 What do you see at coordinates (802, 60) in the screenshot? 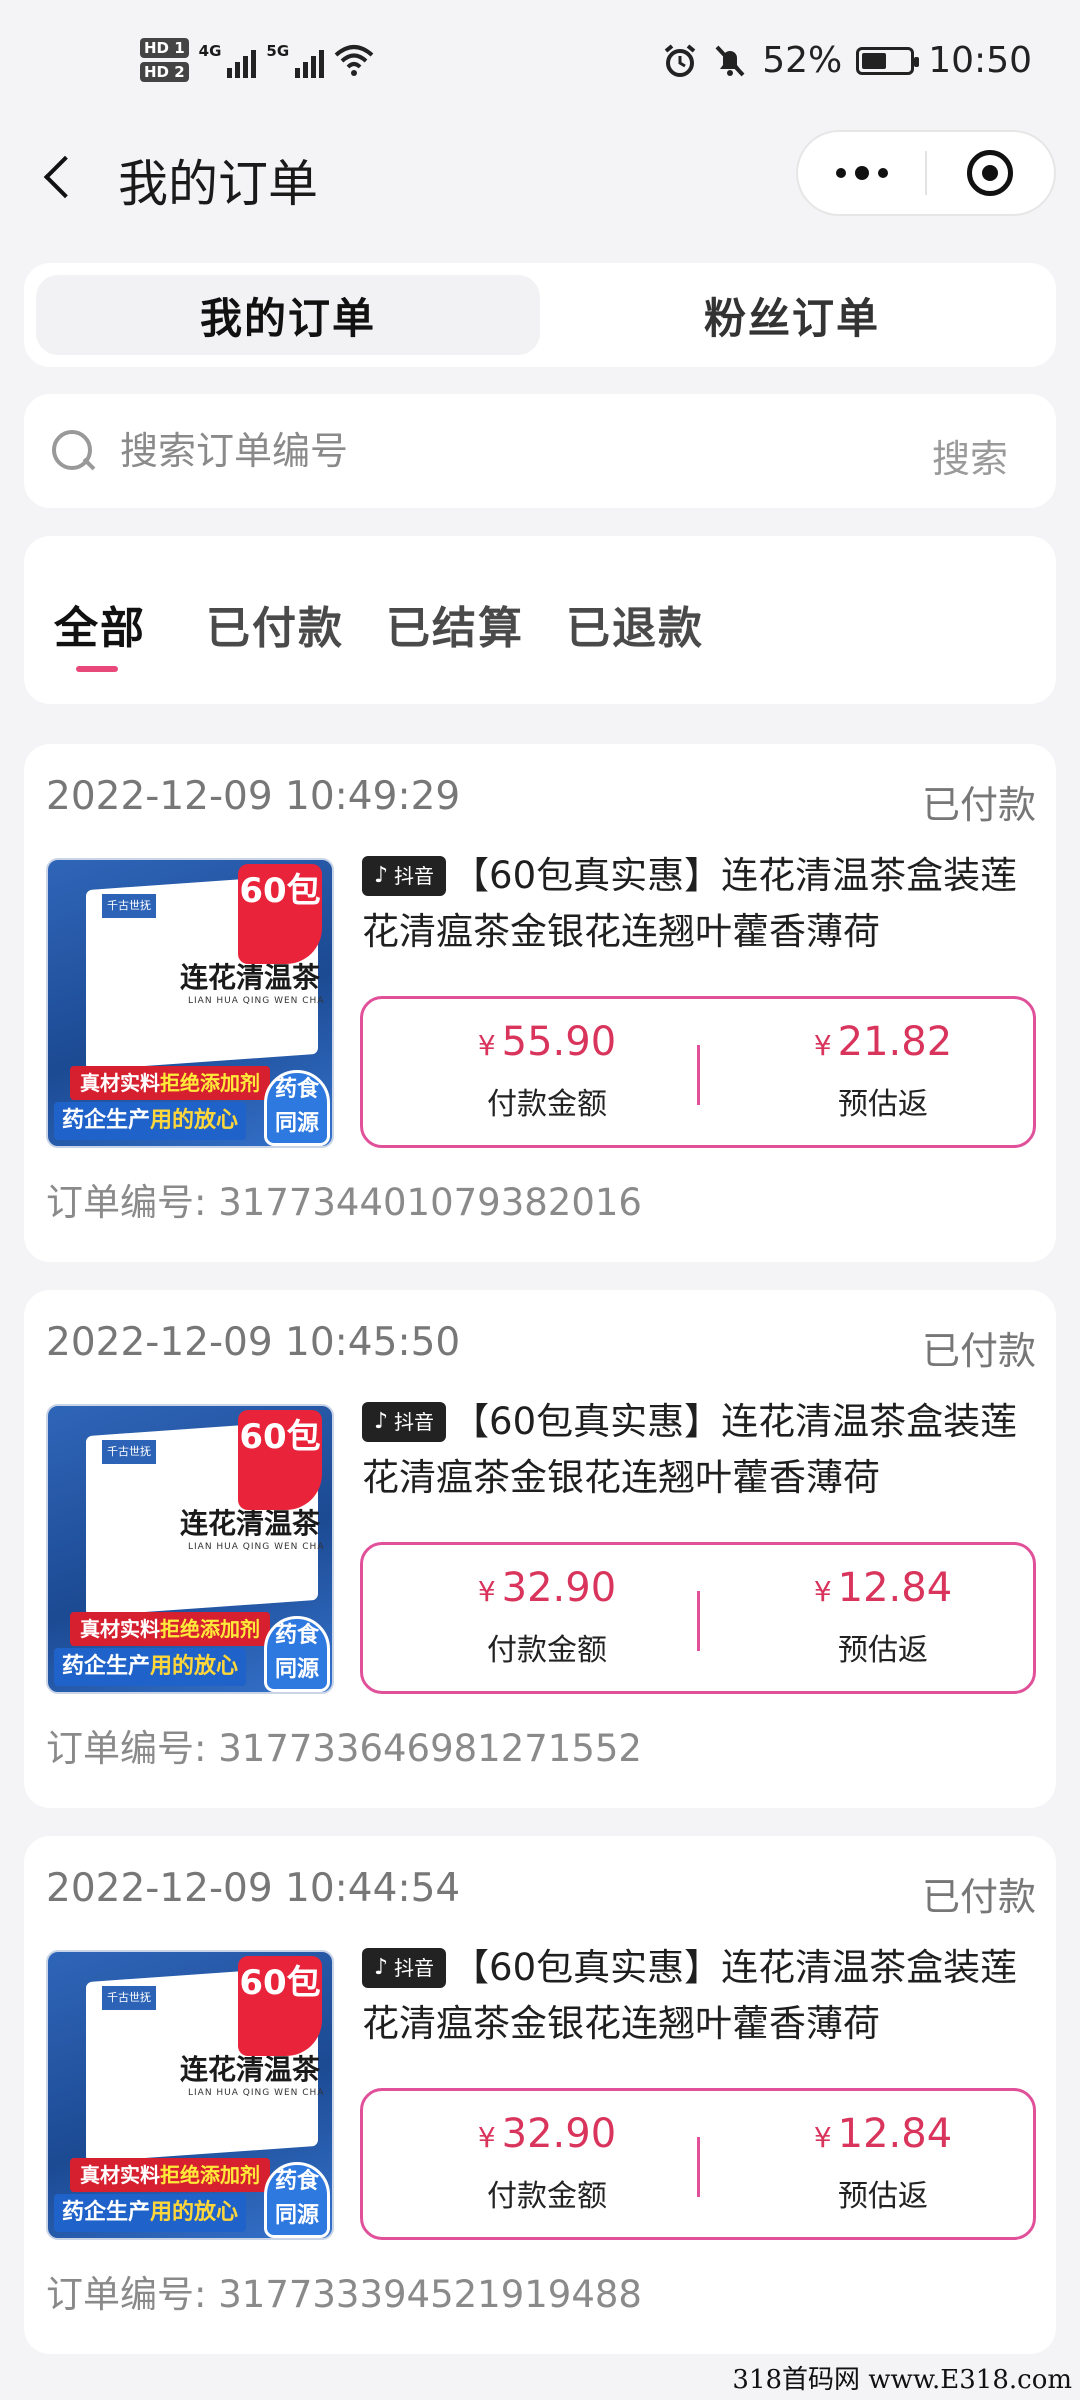
I see `battery-percent: 52%` at bounding box center [802, 60].